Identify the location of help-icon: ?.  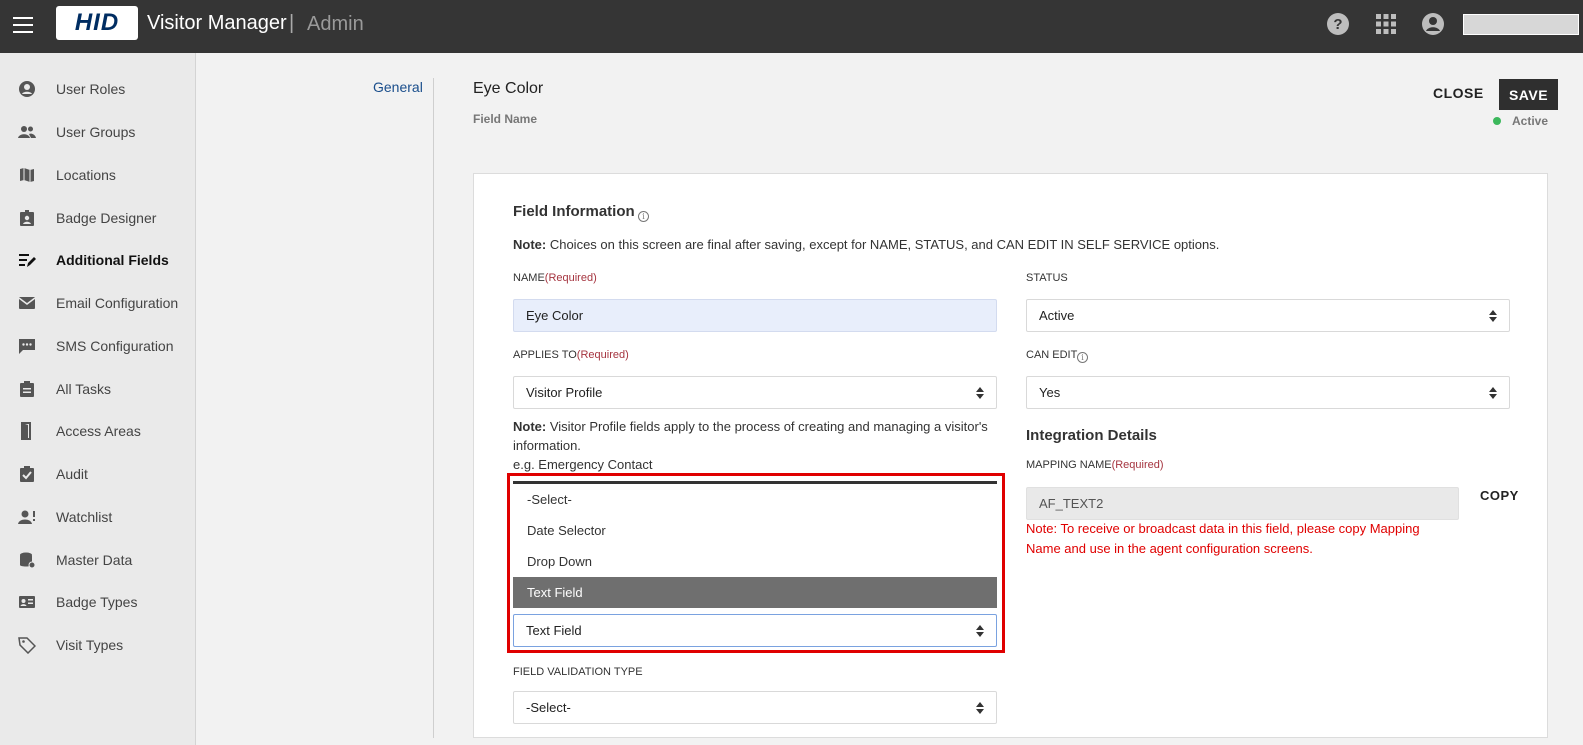
(1338, 24).